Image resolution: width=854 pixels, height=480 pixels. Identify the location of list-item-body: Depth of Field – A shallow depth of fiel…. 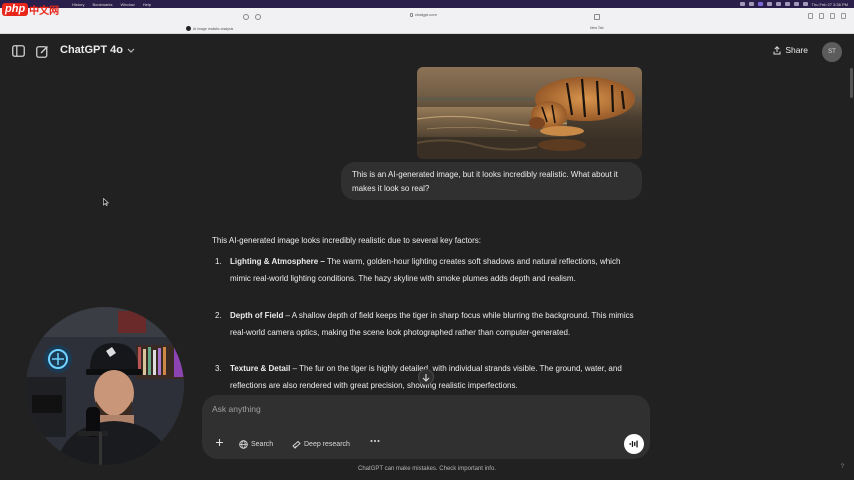
(436, 324).